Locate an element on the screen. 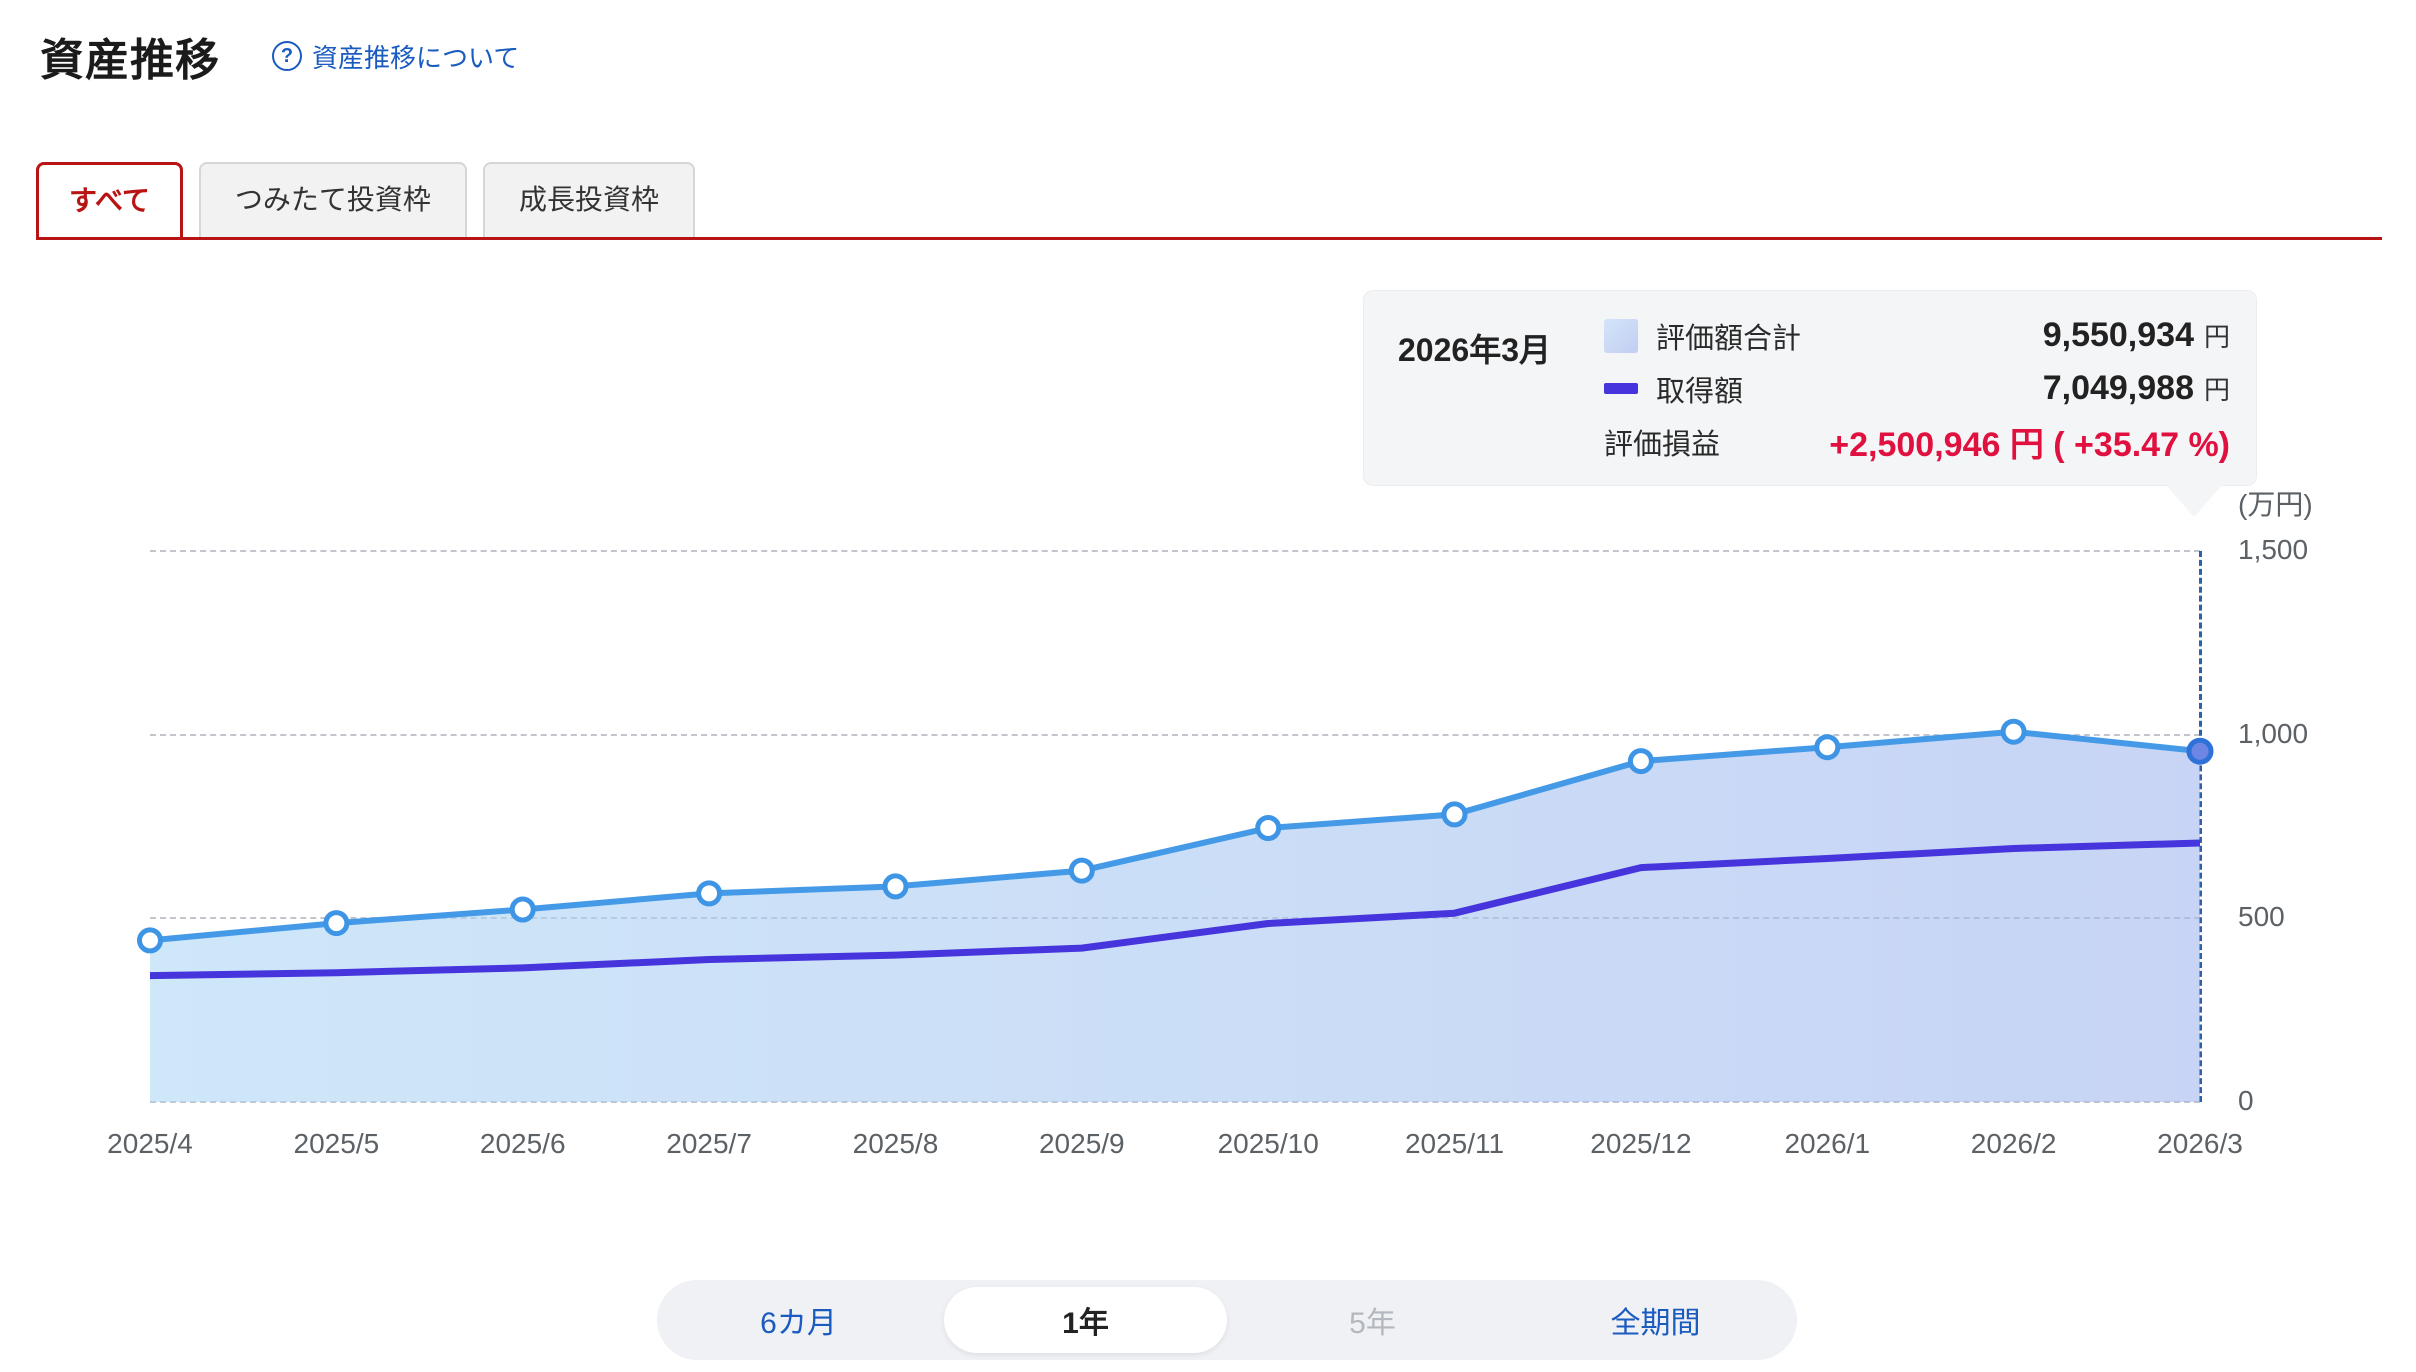  tooltip-arrow is located at coordinates (2194, 501).